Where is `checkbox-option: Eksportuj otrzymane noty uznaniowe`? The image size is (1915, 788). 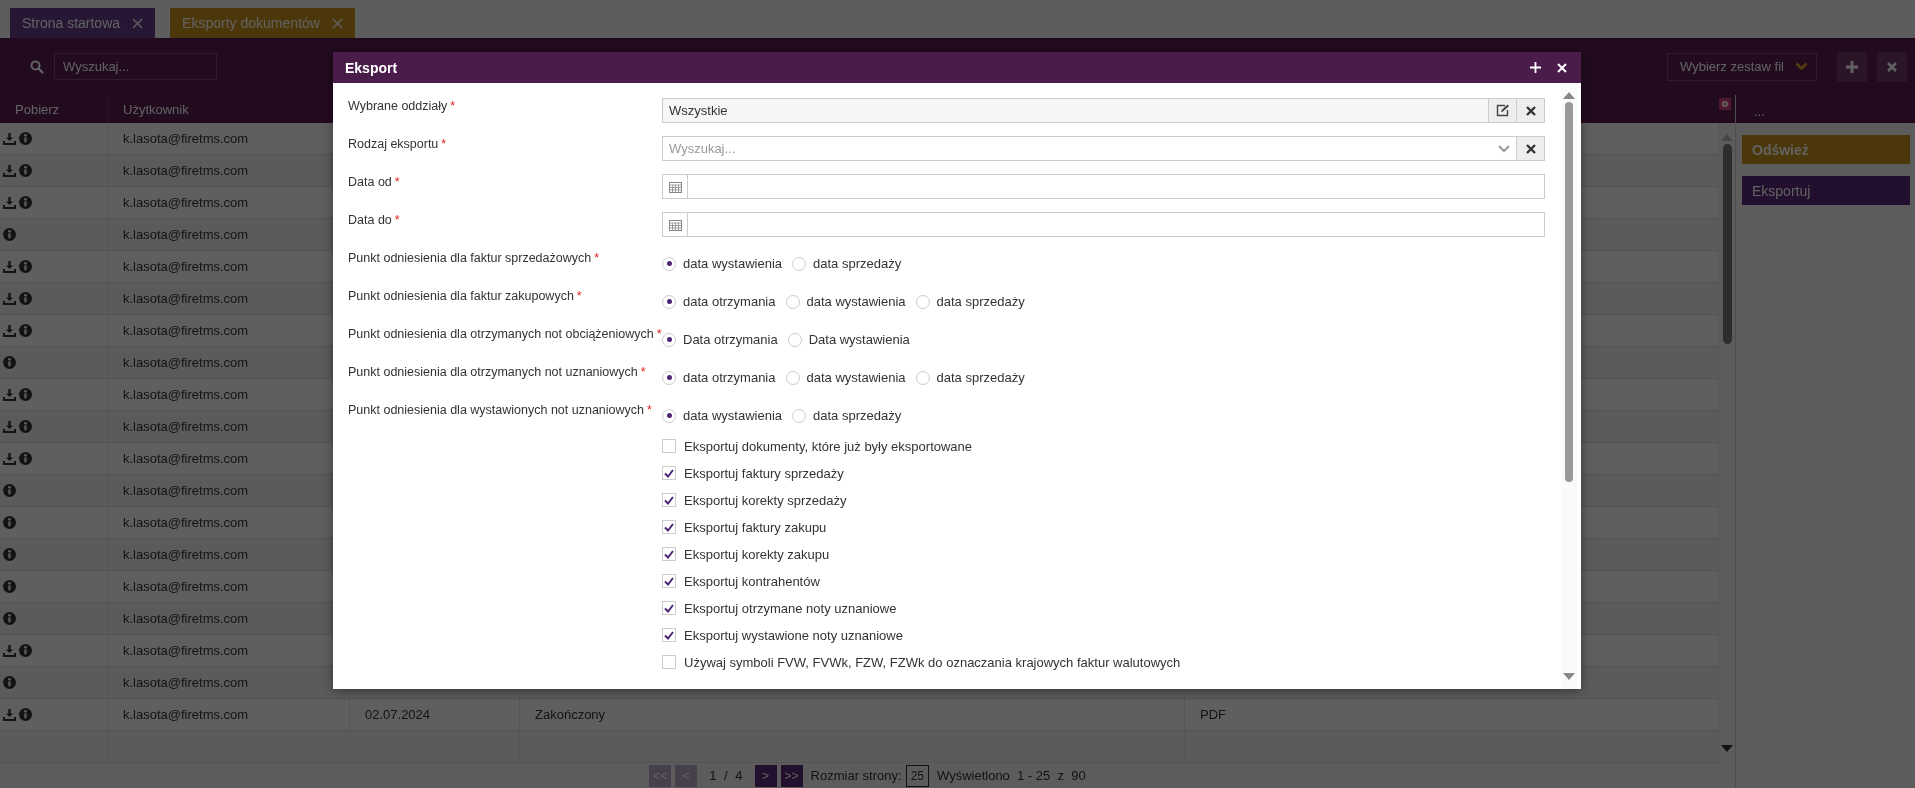 checkbox-option: Eksportuj otrzymane noty uznaniowe is located at coordinates (1103, 608).